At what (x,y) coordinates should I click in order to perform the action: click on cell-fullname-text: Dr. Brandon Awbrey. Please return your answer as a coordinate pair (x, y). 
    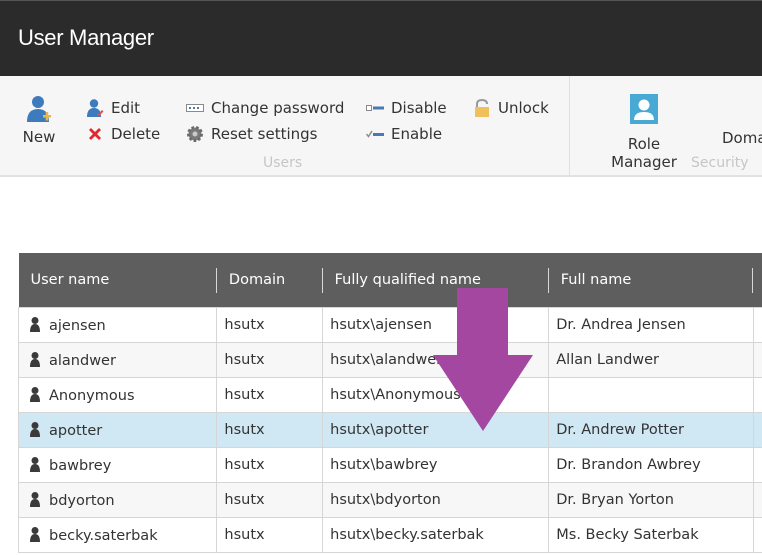
    Looking at the image, I should click on (628, 464).